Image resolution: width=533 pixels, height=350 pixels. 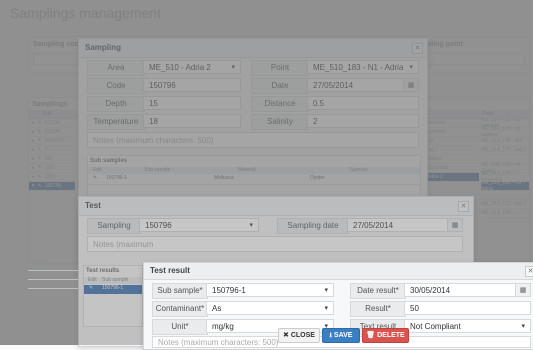 I want to click on text-result-select: Not Compliant, so click(x=467, y=326).